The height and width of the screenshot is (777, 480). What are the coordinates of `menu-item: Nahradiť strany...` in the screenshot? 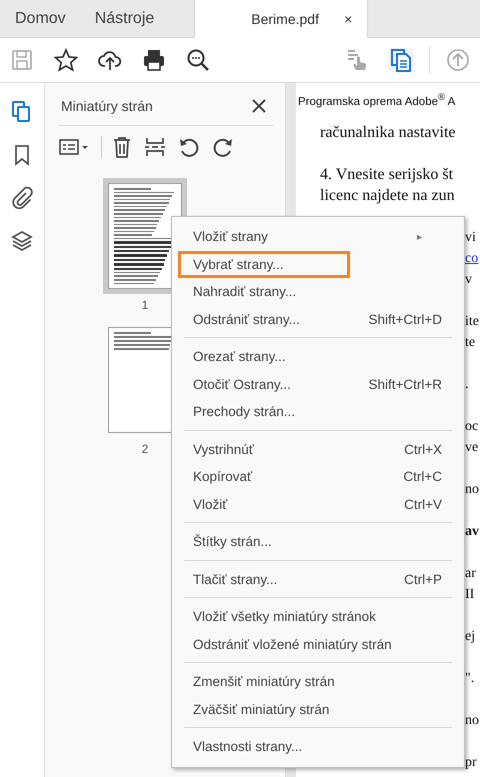 It's located at (318, 292).